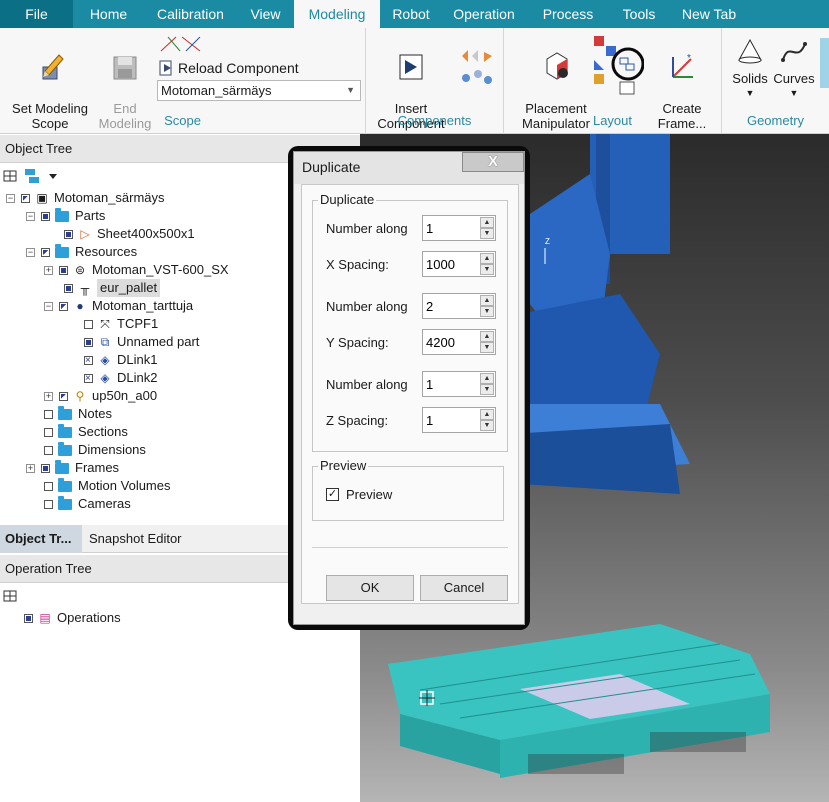  What do you see at coordinates (464, 588) in the screenshot?
I see `cancel-button: Cancel` at bounding box center [464, 588].